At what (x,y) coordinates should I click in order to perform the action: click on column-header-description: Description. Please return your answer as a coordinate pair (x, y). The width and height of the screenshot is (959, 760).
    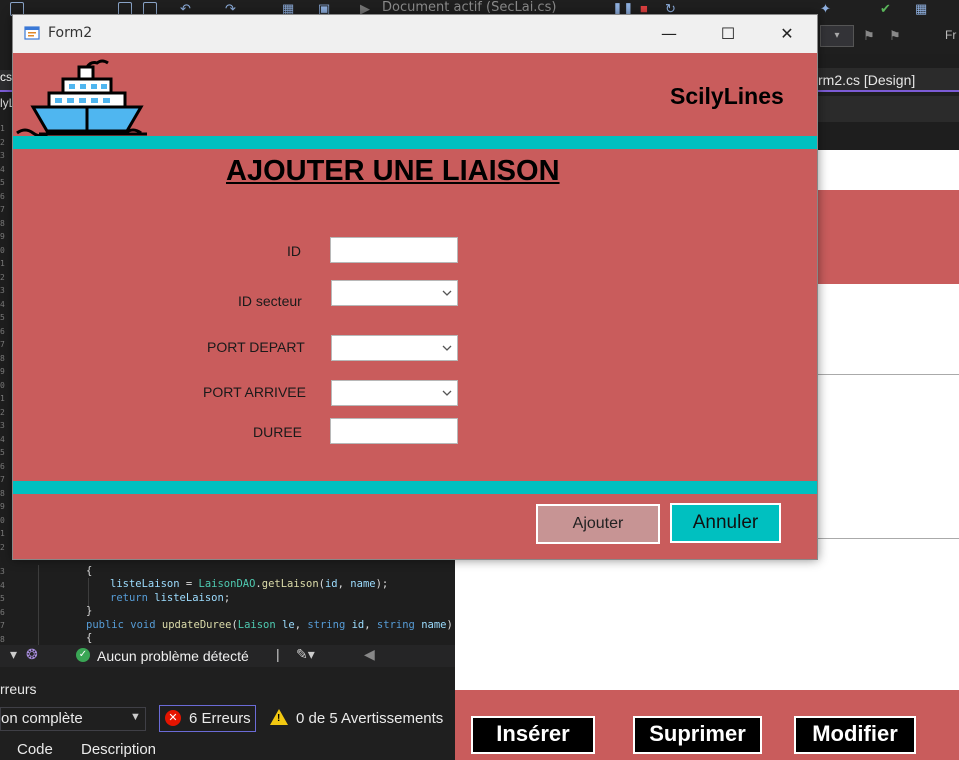
    Looking at the image, I should click on (118, 749).